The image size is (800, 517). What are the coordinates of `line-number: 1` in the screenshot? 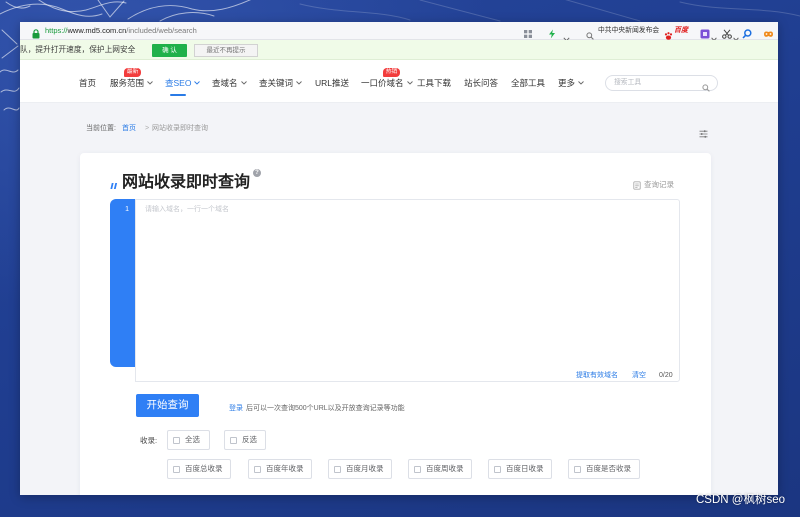 It's located at (127, 209).